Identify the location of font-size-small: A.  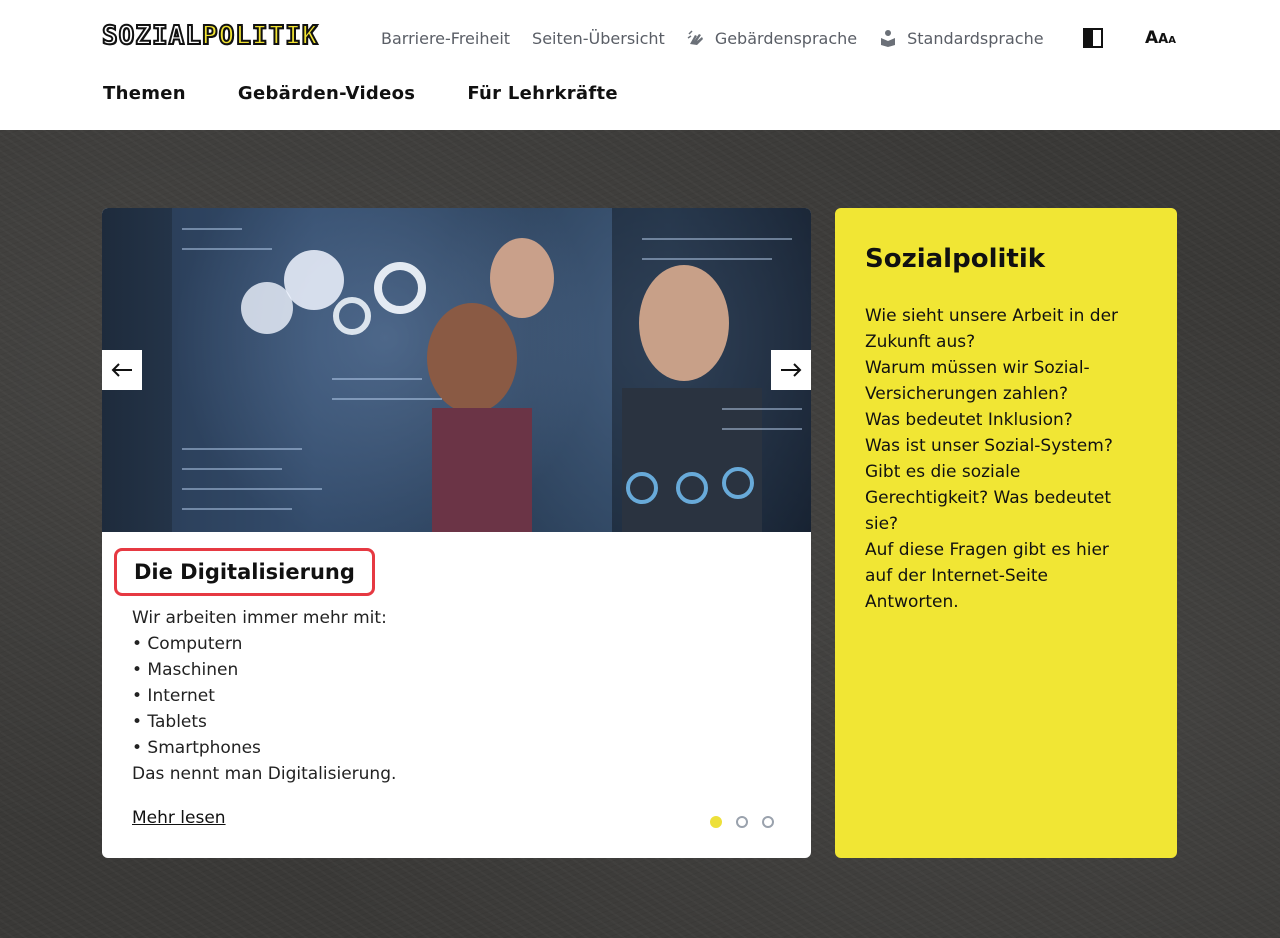
(1172, 40).